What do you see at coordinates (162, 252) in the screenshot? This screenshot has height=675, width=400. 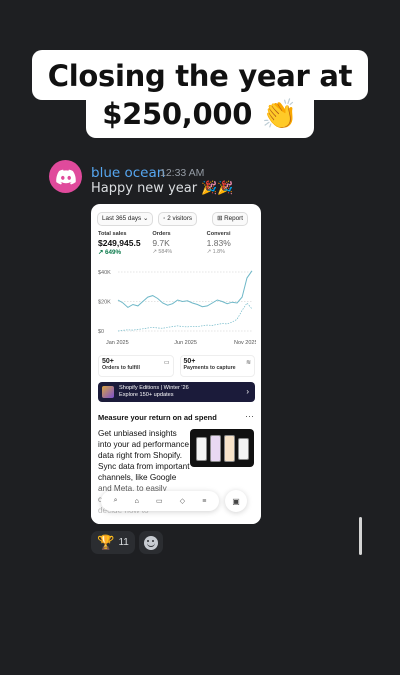 I see `metric-change: ↗ 584%` at bounding box center [162, 252].